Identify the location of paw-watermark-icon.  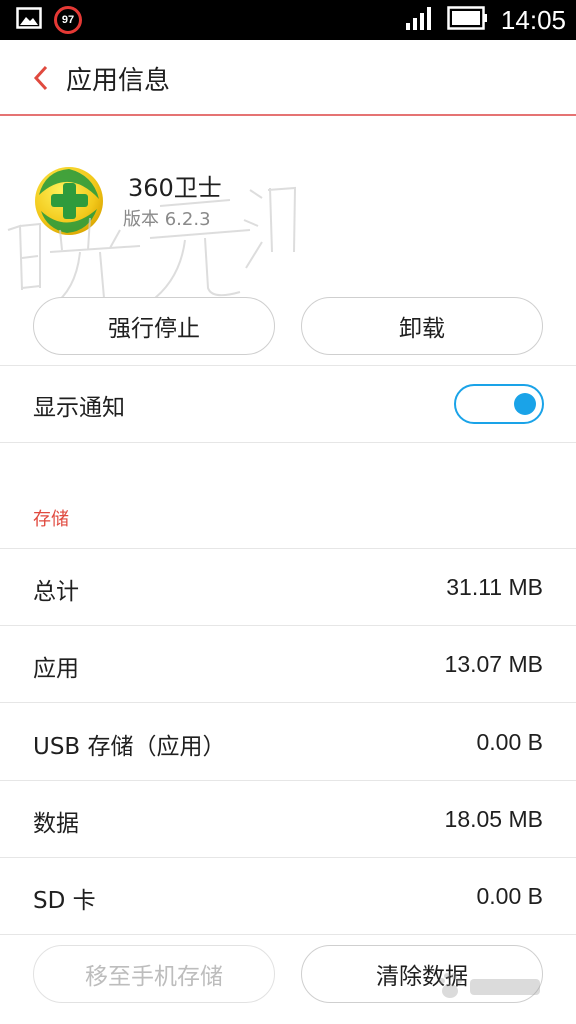
(491, 985).